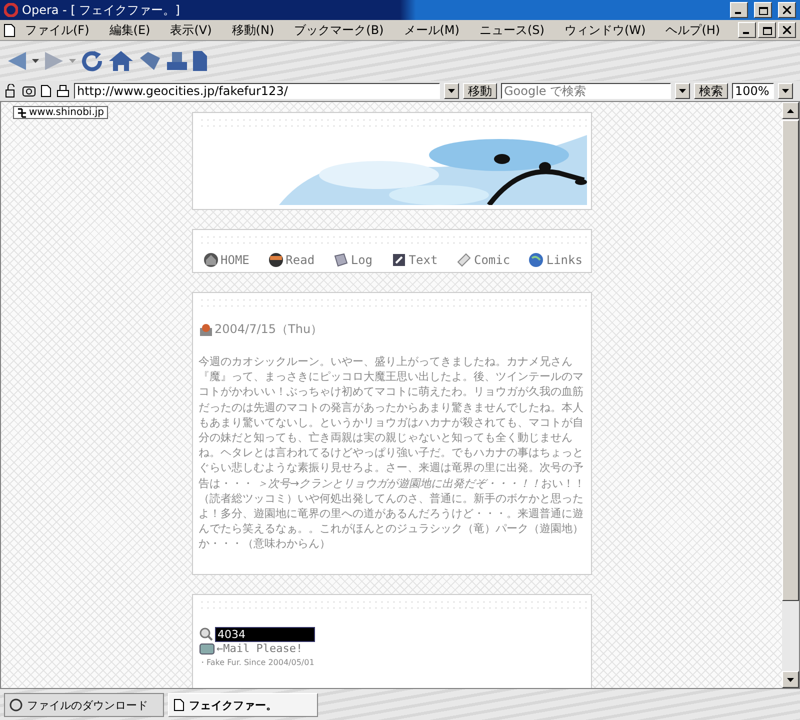 This screenshot has width=800, height=720. What do you see at coordinates (16, 705) in the screenshot?
I see `download-icon` at bounding box center [16, 705].